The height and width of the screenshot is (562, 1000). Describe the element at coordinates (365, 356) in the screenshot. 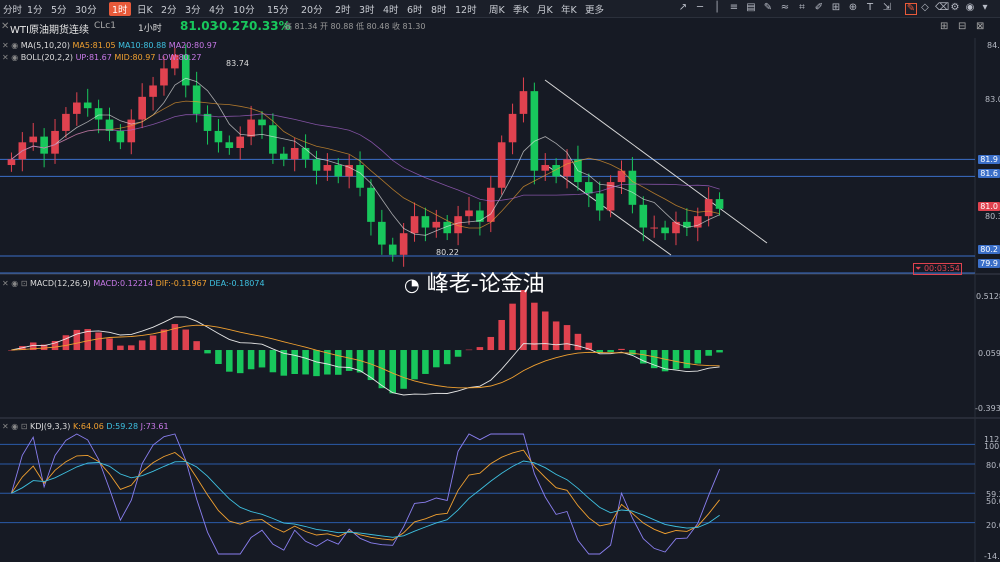

I see `dif-line` at that location.